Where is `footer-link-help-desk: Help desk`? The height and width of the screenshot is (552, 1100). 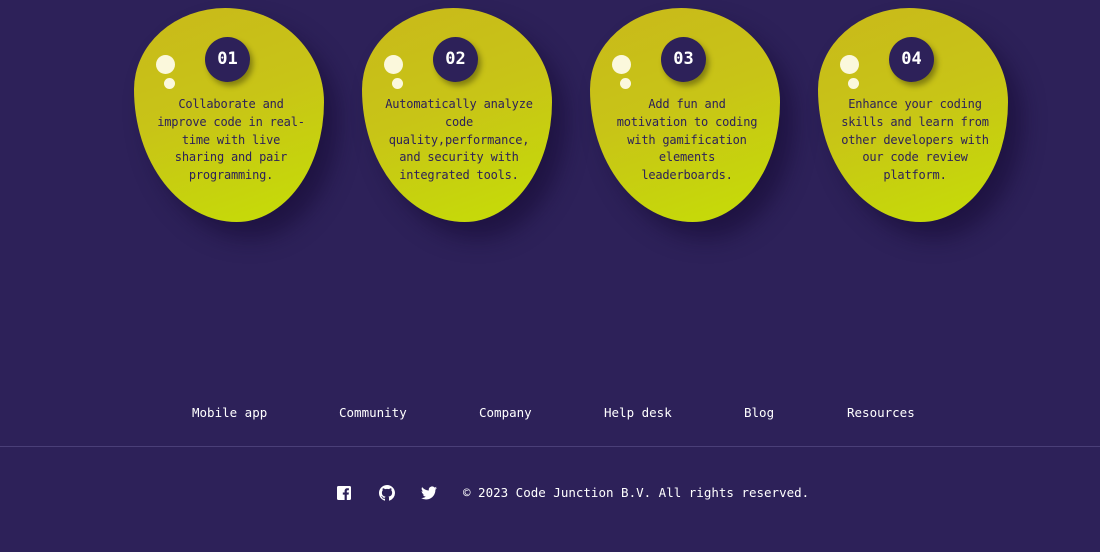 footer-link-help-desk: Help desk is located at coordinates (638, 412).